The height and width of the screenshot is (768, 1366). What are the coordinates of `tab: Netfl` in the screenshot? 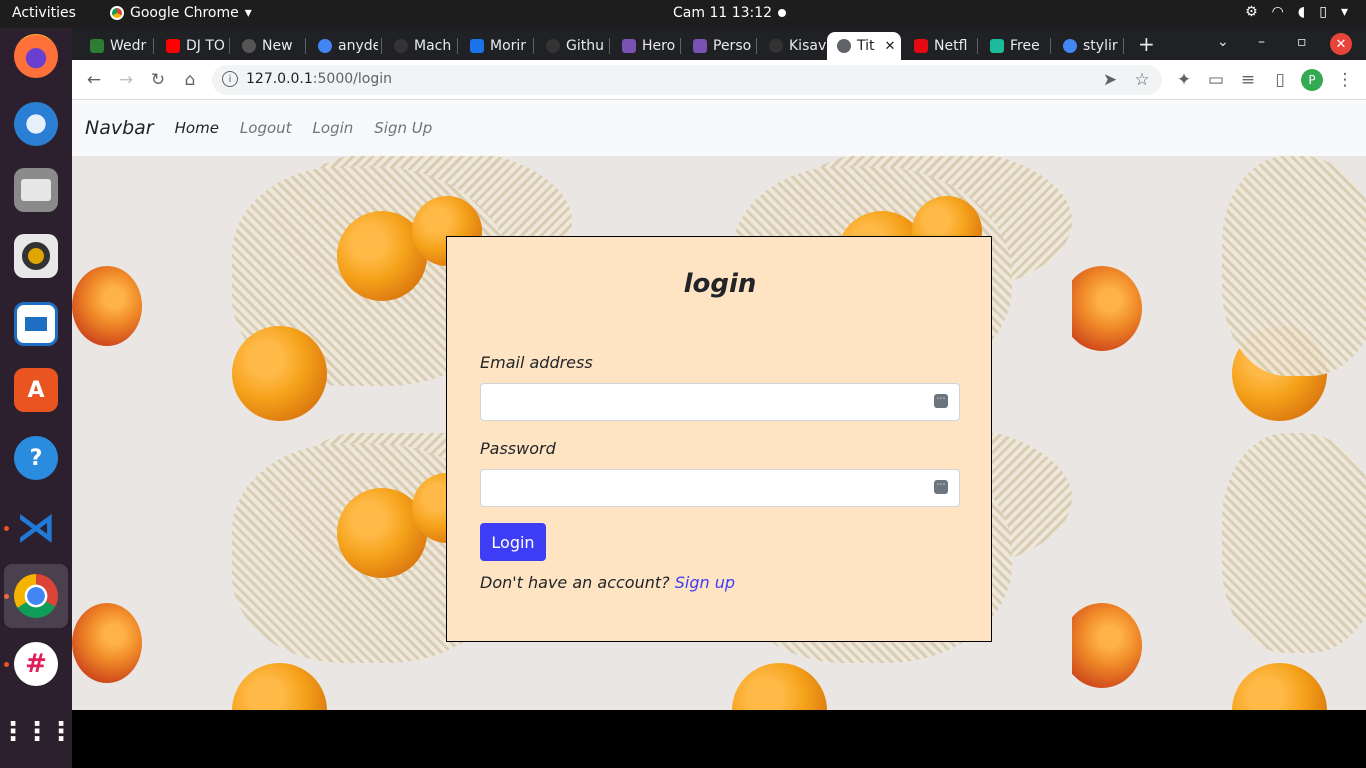 It's located at (939, 46).